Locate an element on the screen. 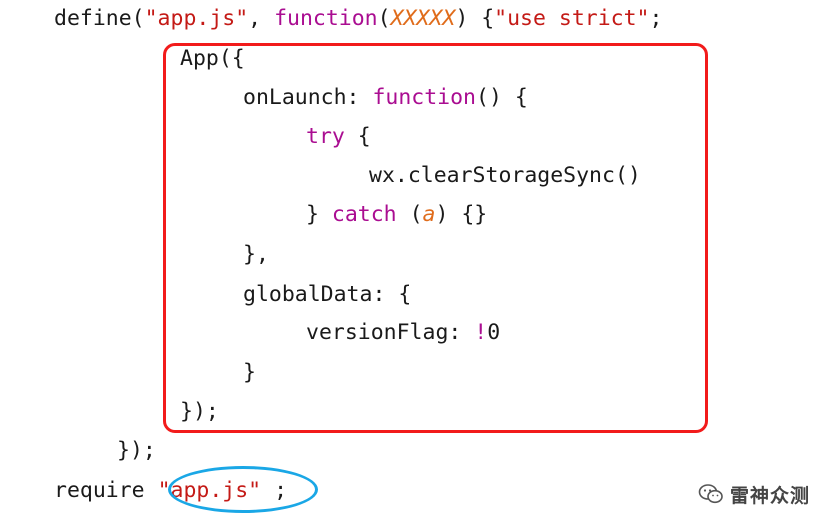  wechat-icon is located at coordinates (710, 494).